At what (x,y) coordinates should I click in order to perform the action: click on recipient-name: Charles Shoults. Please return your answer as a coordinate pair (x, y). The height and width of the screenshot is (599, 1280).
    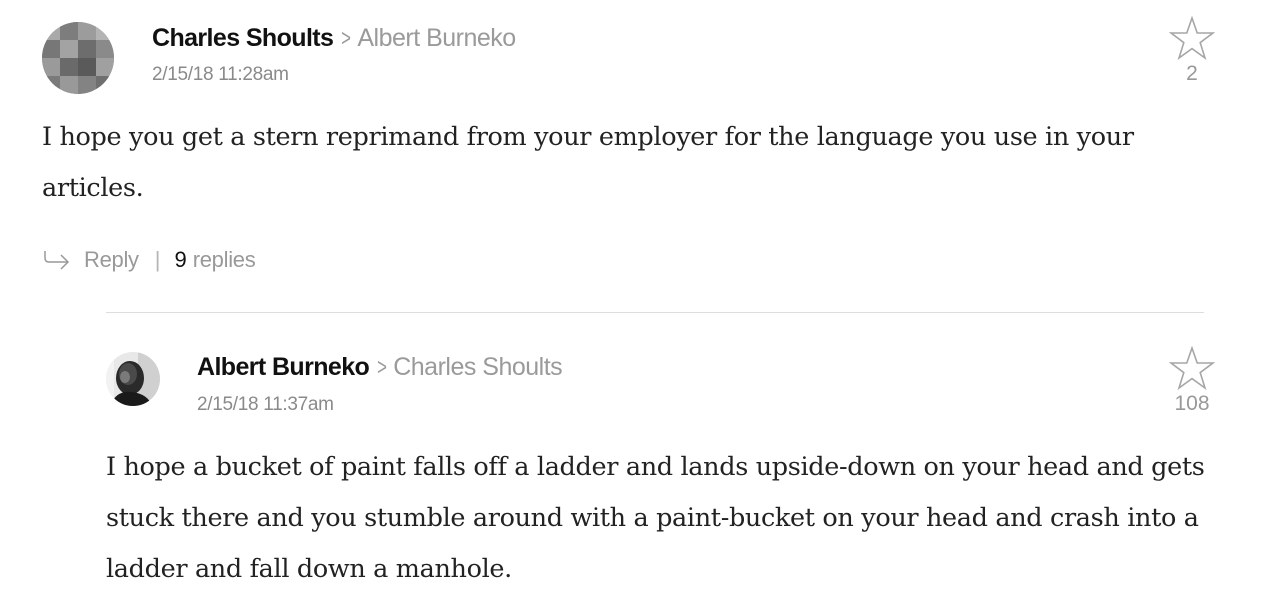
    Looking at the image, I should click on (477, 367).